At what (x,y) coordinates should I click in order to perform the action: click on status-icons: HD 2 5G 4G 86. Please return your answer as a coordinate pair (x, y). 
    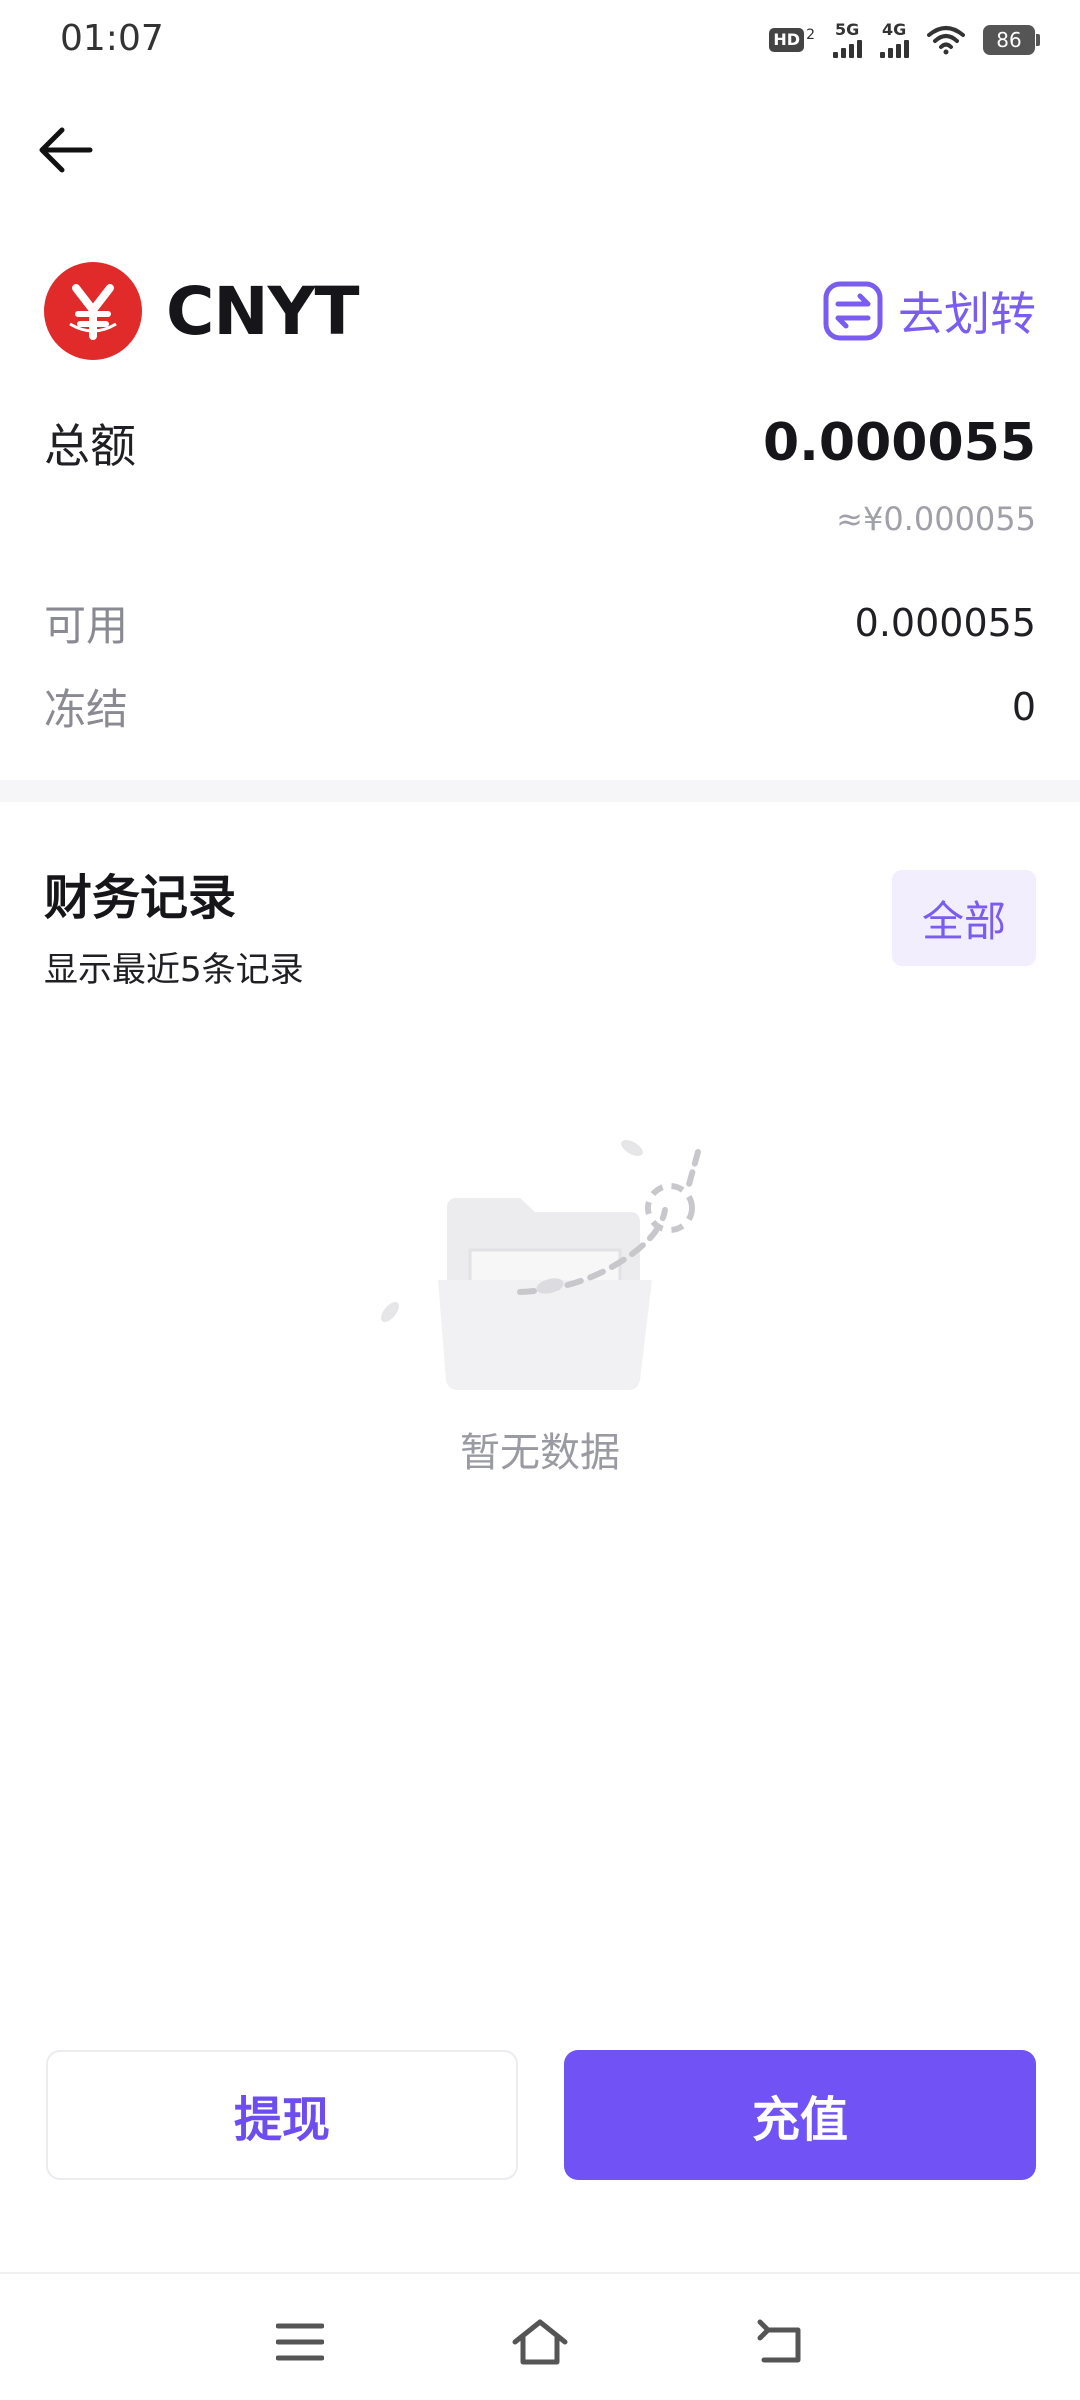
    Looking at the image, I should click on (904, 40).